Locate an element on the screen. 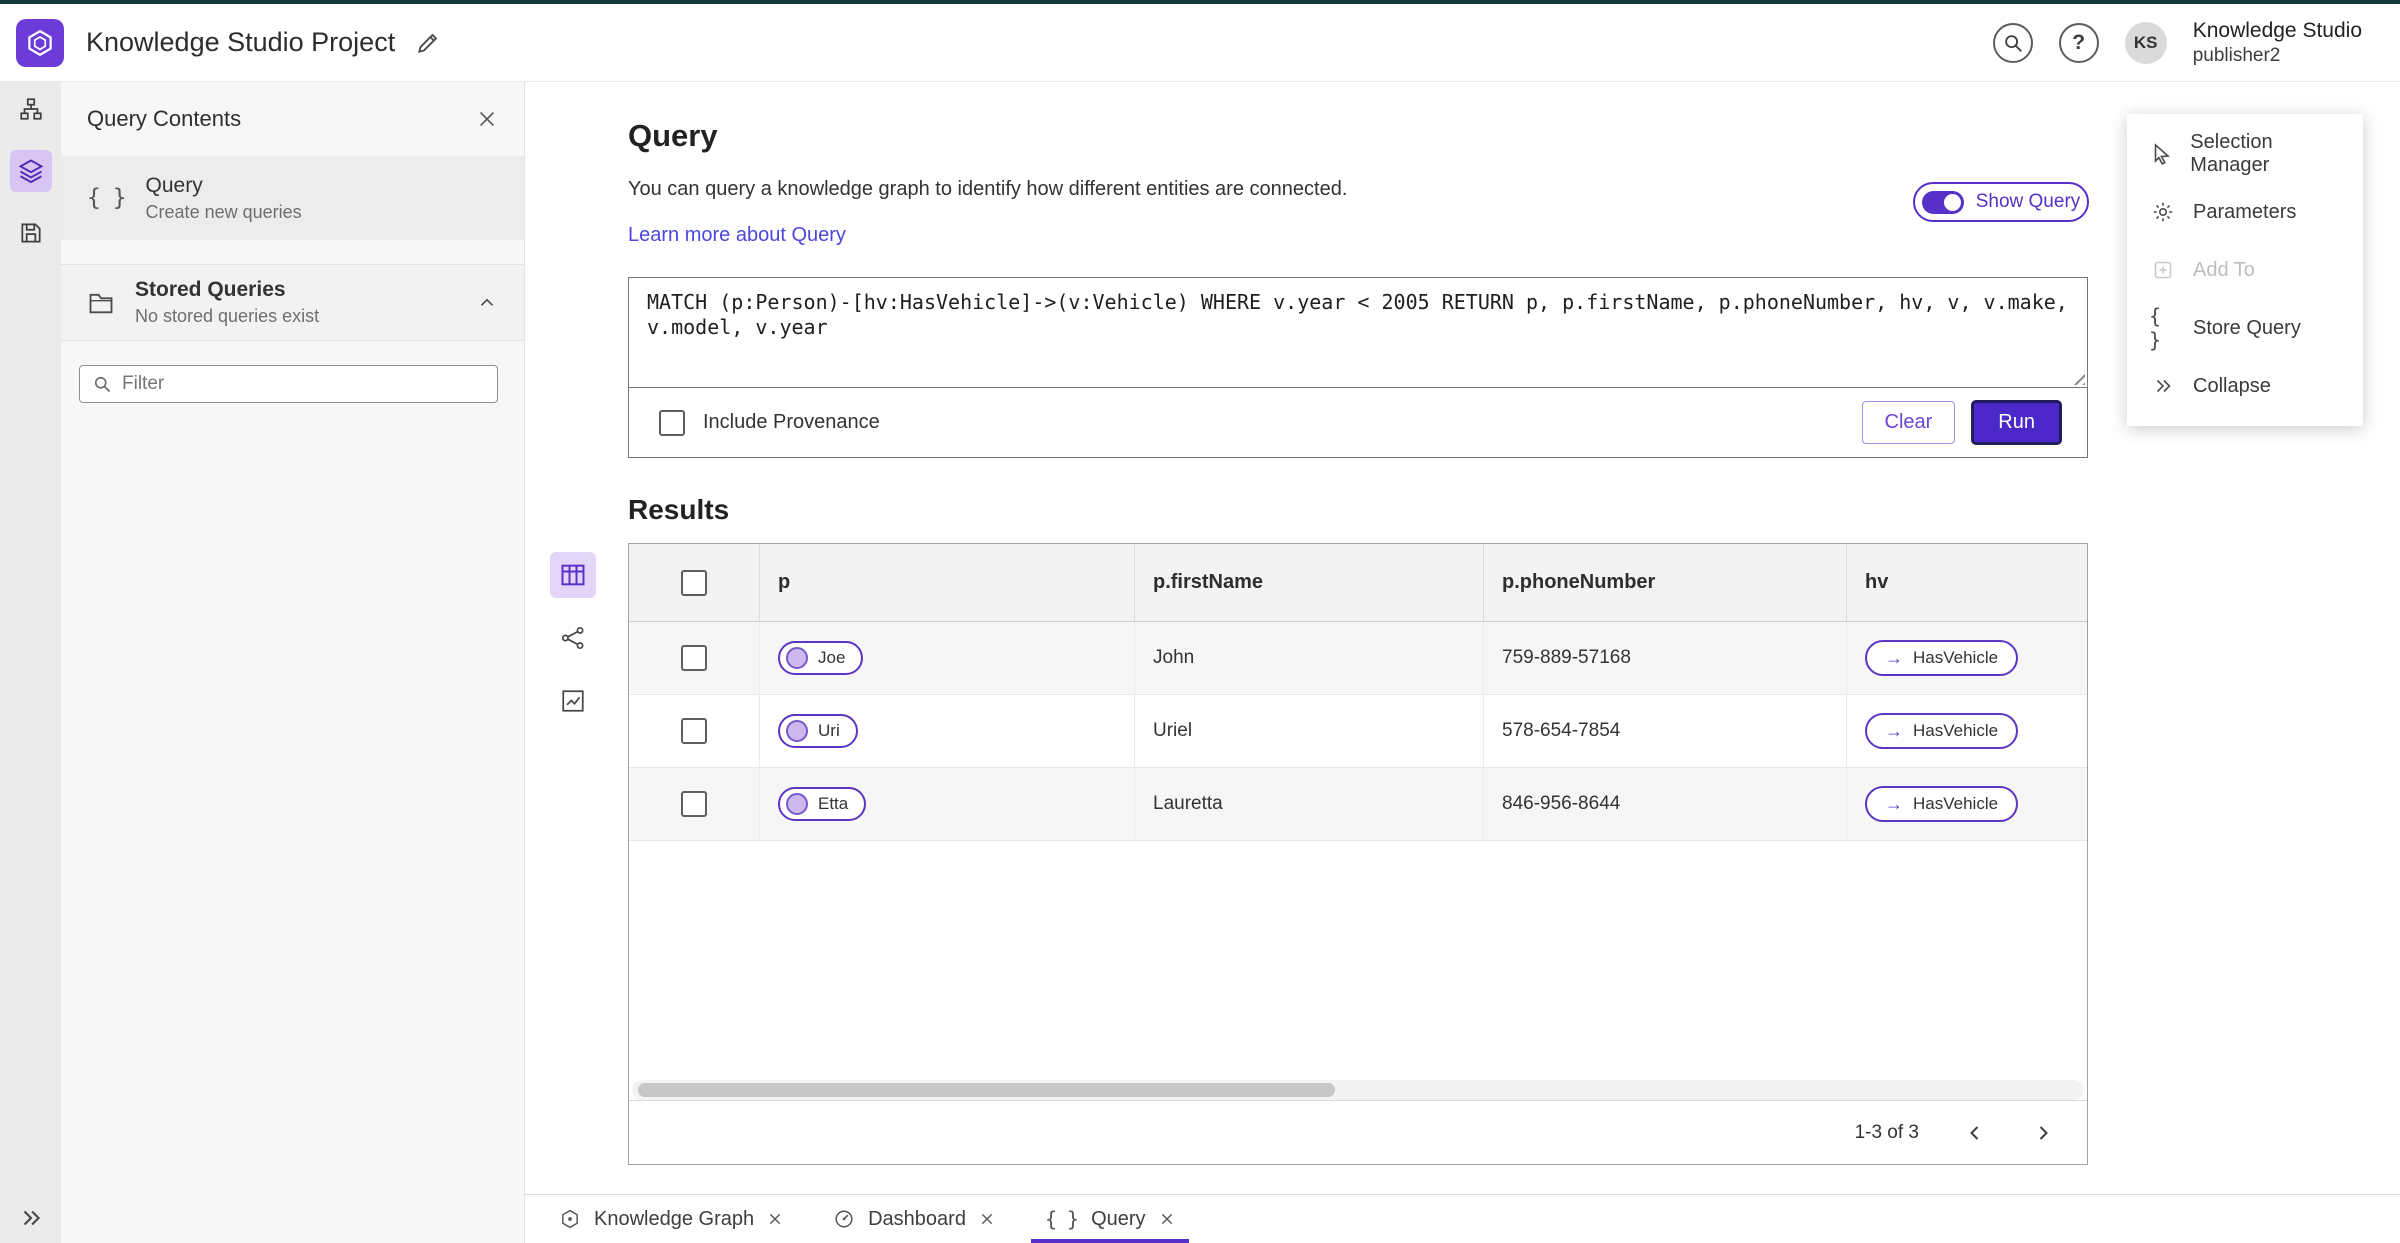 The image size is (2400, 1243). table-row: Etta Lauretta 846-956-8644 → HasVehicle is located at coordinates (1358, 804).